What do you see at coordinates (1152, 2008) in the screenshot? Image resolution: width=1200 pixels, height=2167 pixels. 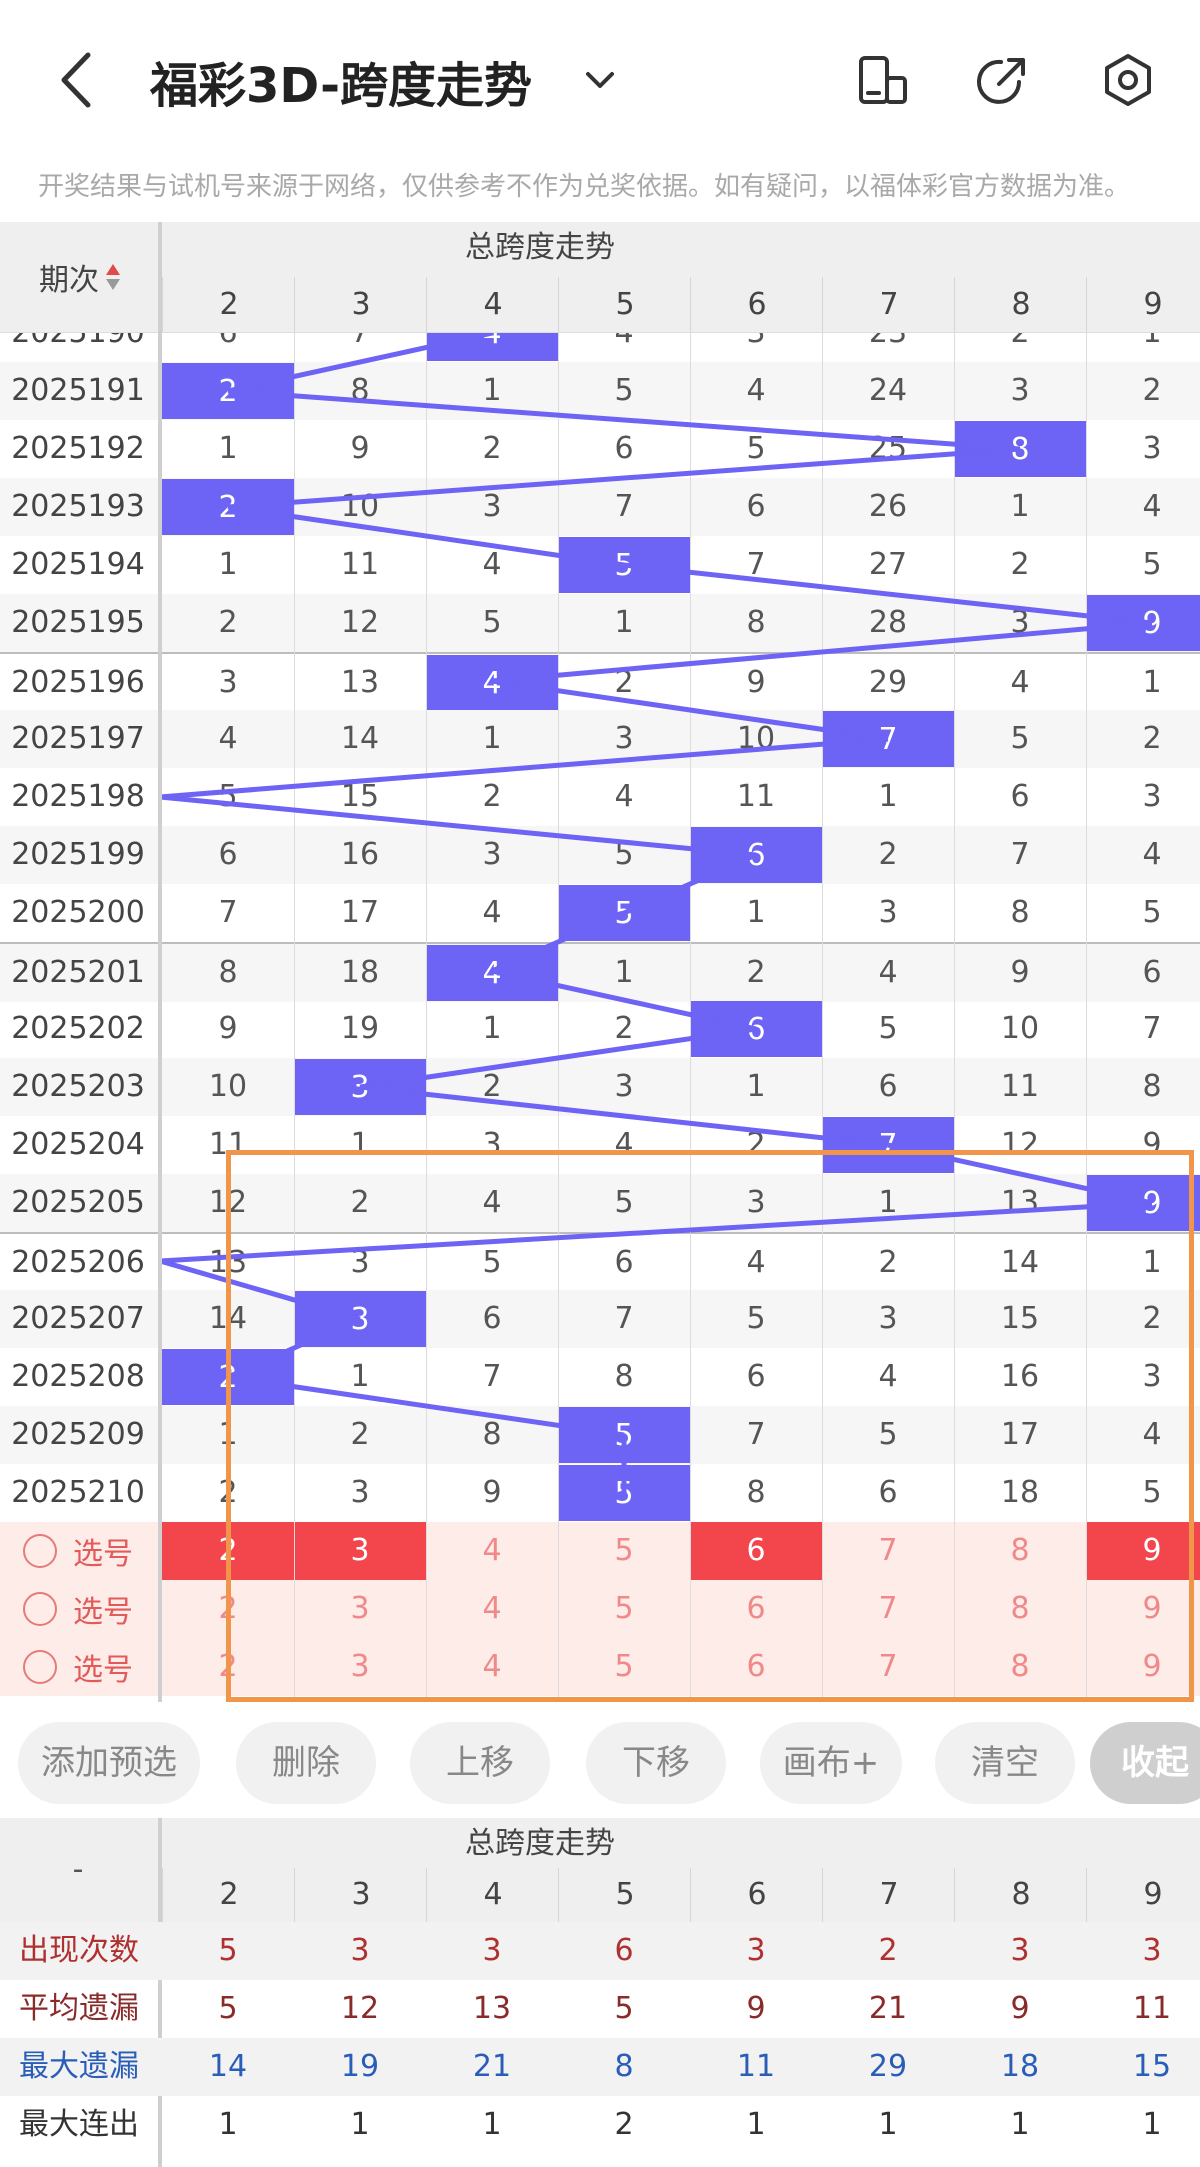 I see `stats-cell: 11` at bounding box center [1152, 2008].